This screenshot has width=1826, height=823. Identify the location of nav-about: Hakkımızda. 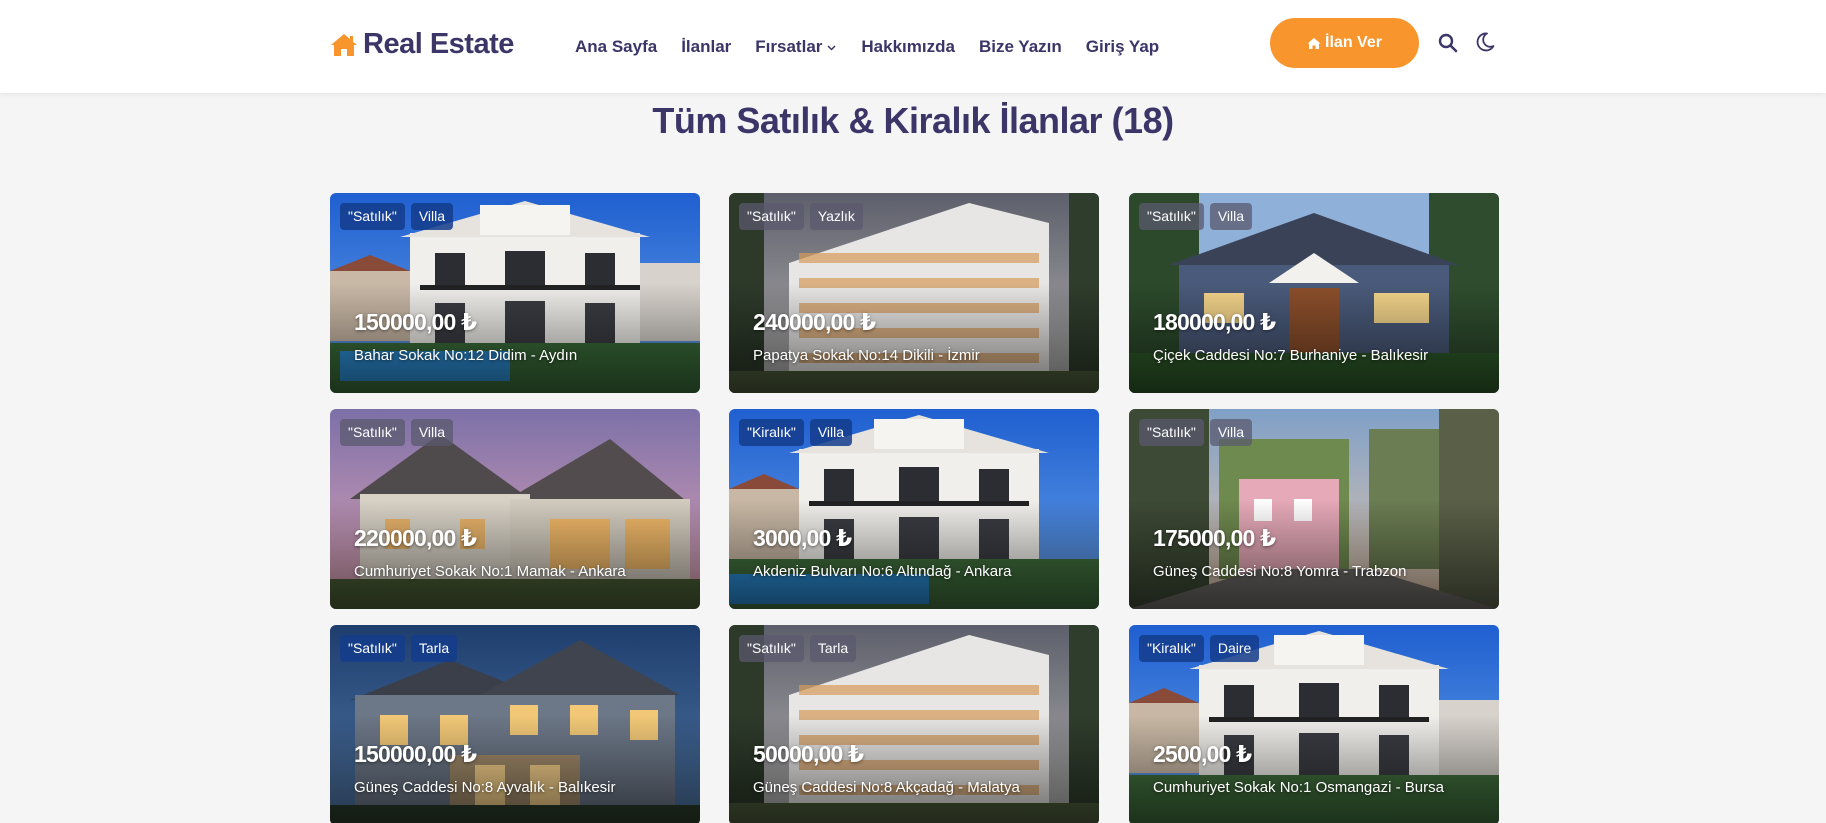
(908, 47).